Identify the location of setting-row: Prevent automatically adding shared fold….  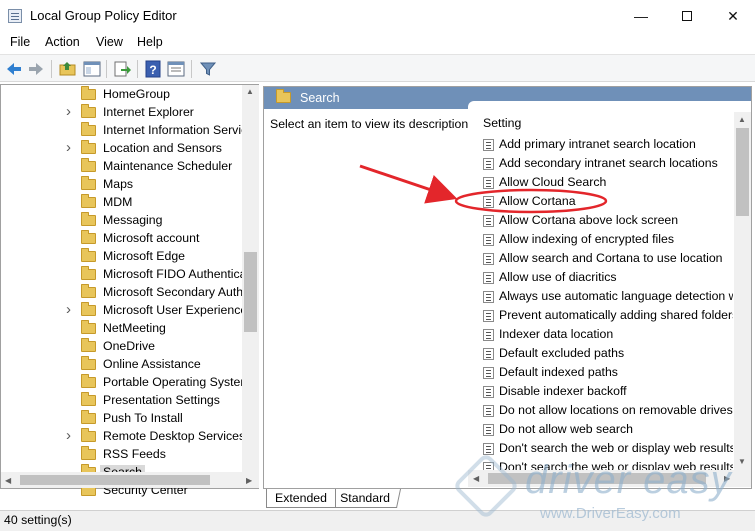
(608, 315).